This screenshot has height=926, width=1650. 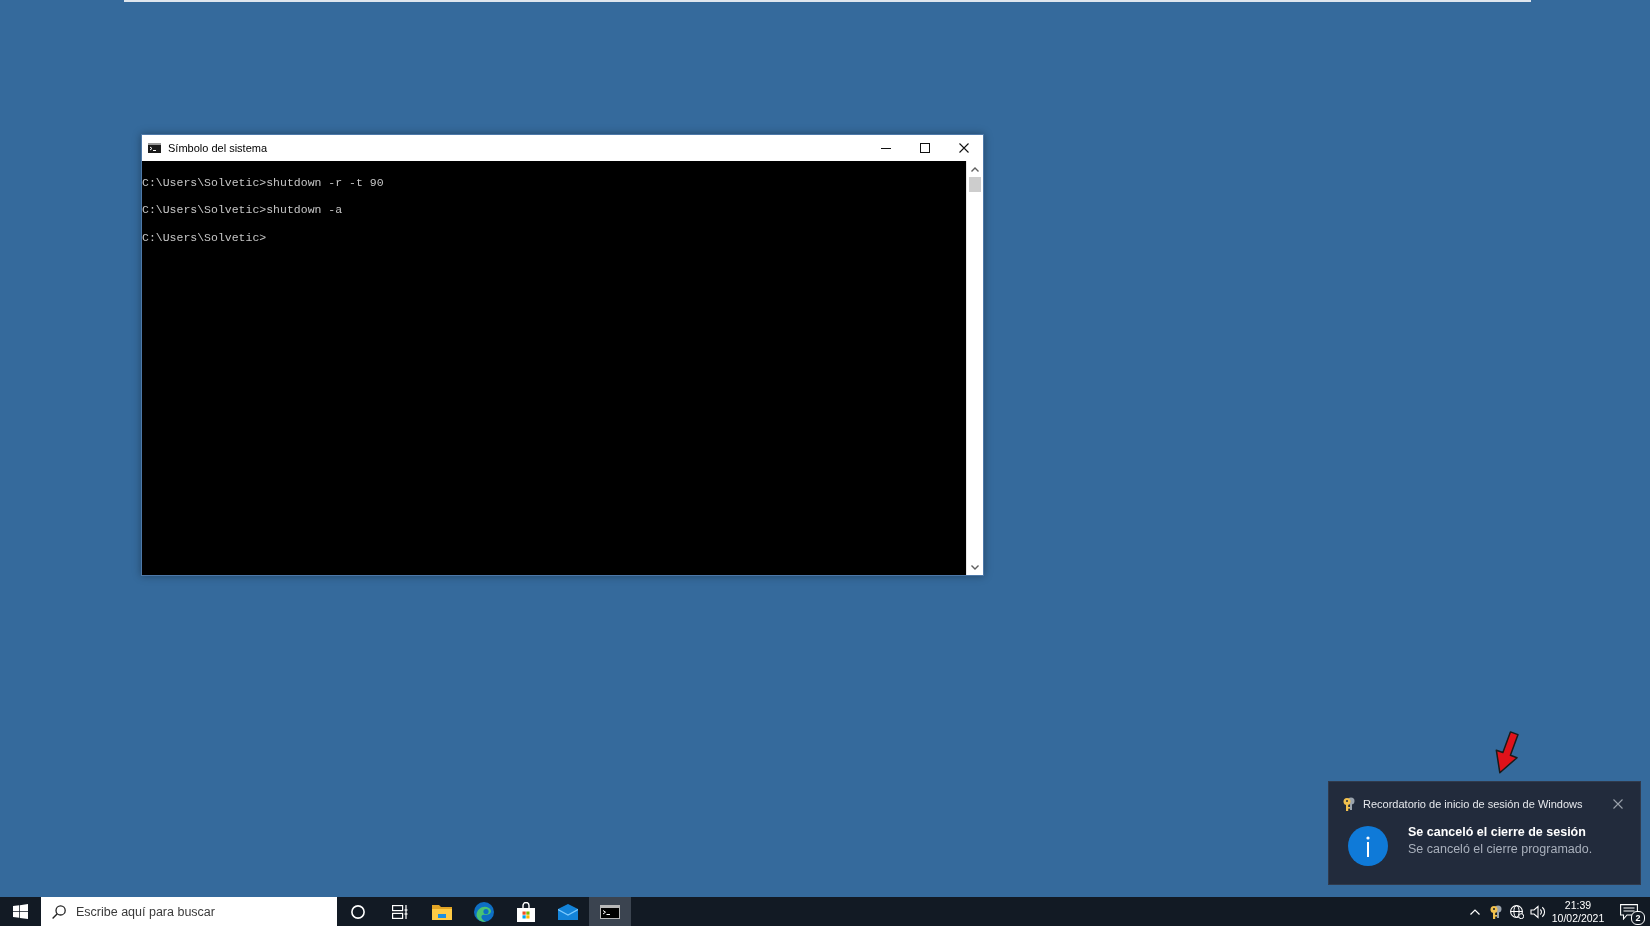 I want to click on notification-source: Recordatorio de inicio de sesión de Windows, so click(x=1473, y=804).